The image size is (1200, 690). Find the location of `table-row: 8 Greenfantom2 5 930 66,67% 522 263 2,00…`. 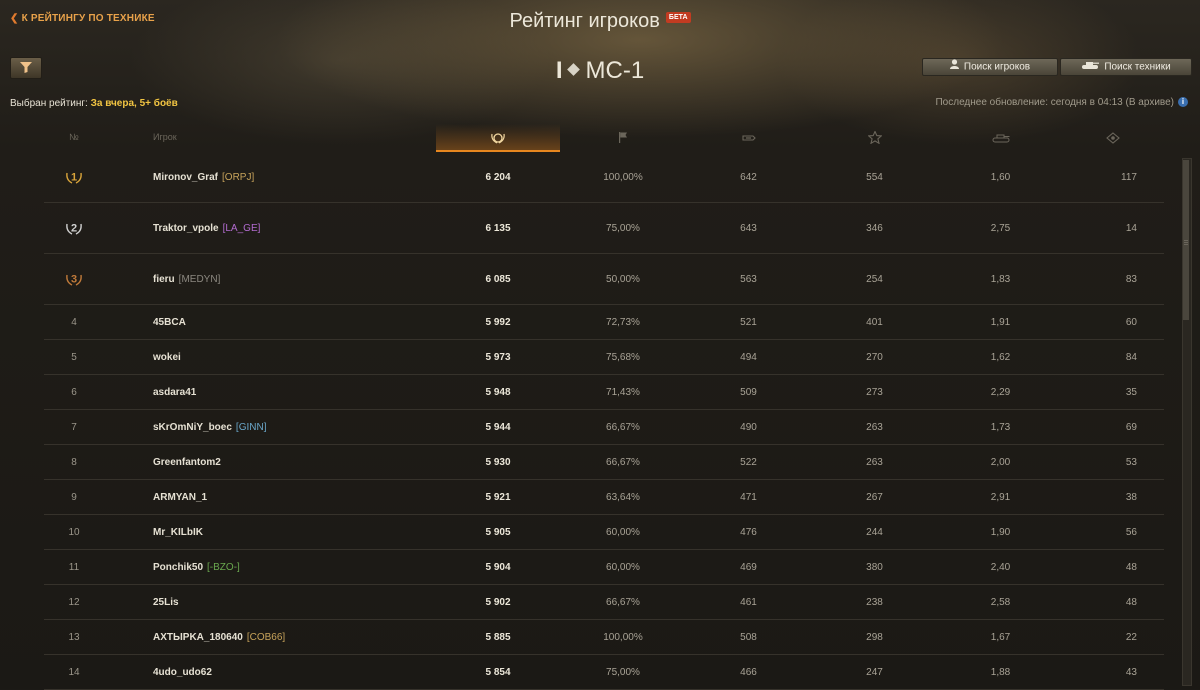

table-row: 8 Greenfantom2 5 930 66,67% 522 263 2,00… is located at coordinates (604, 462).